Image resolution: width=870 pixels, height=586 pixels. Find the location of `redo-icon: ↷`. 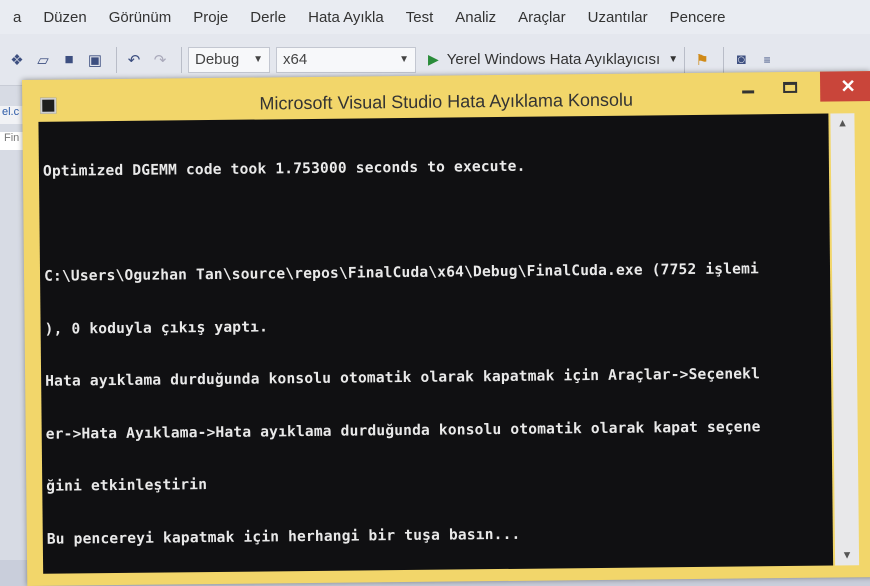

redo-icon: ↷ is located at coordinates (160, 60).